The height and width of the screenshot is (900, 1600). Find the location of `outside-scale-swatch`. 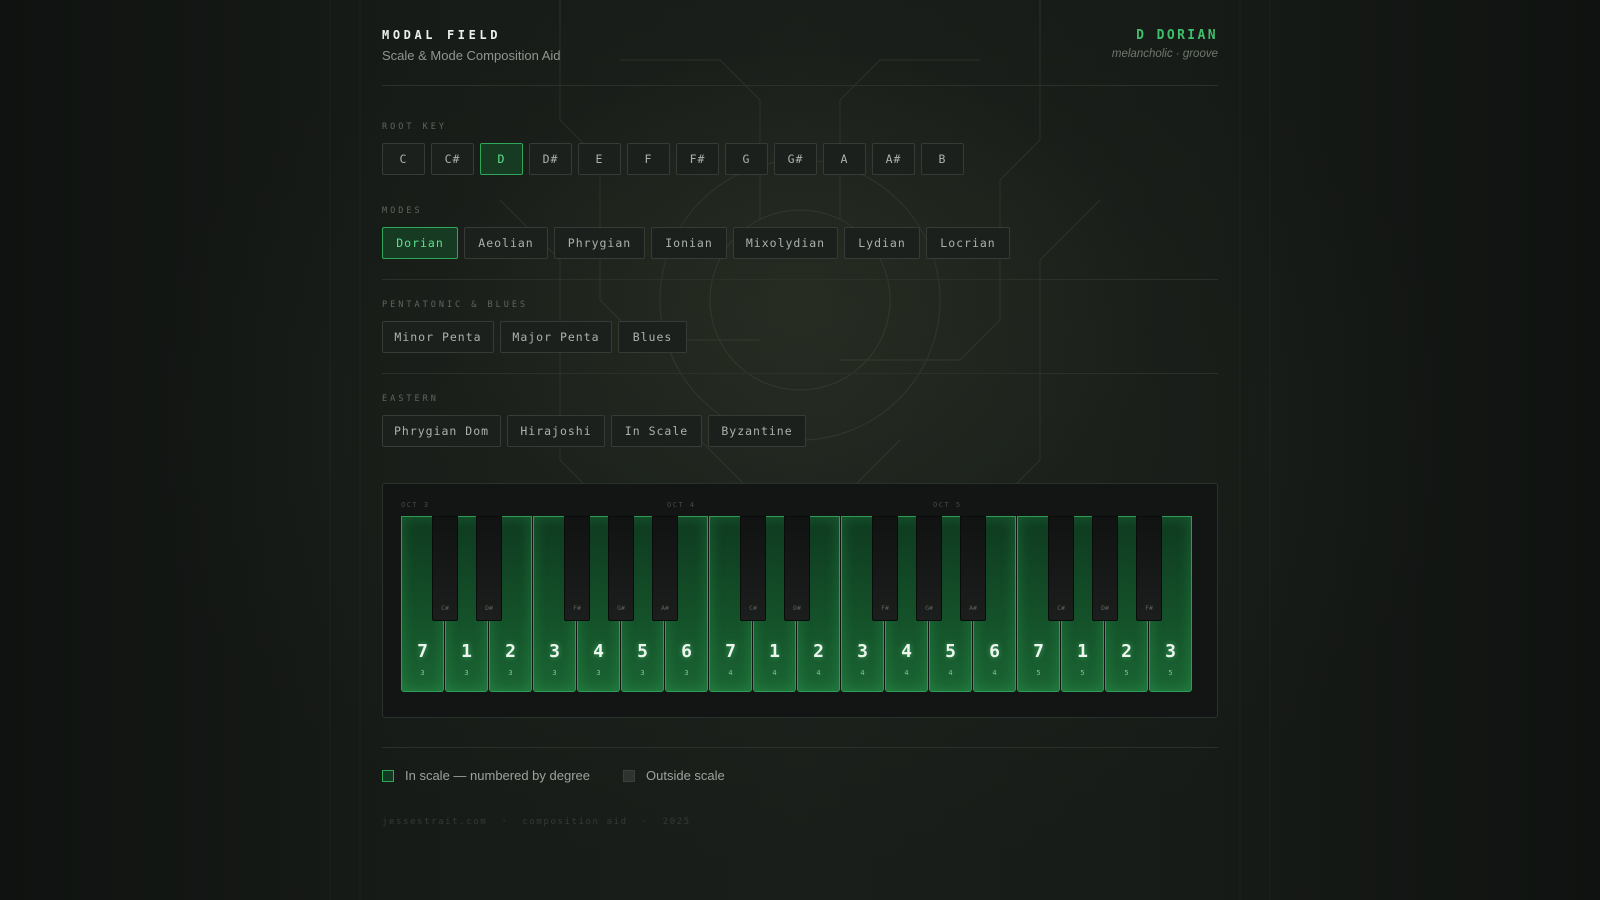

outside-scale-swatch is located at coordinates (629, 775).